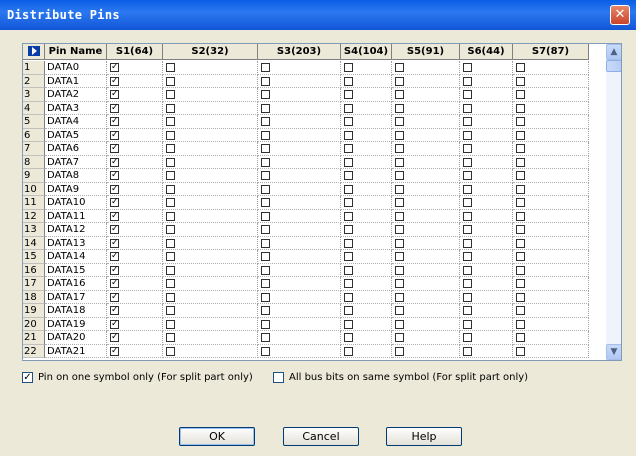 Image resolution: width=636 pixels, height=456 pixels. Describe the element at coordinates (76, 122) in the screenshot. I see `pin-name-cell: DATA4` at that location.